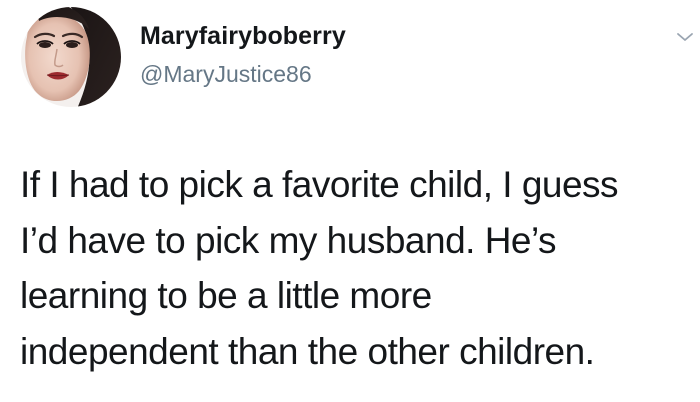  I want to click on tweet-text-line: learning to be a little more, so click(226, 295).